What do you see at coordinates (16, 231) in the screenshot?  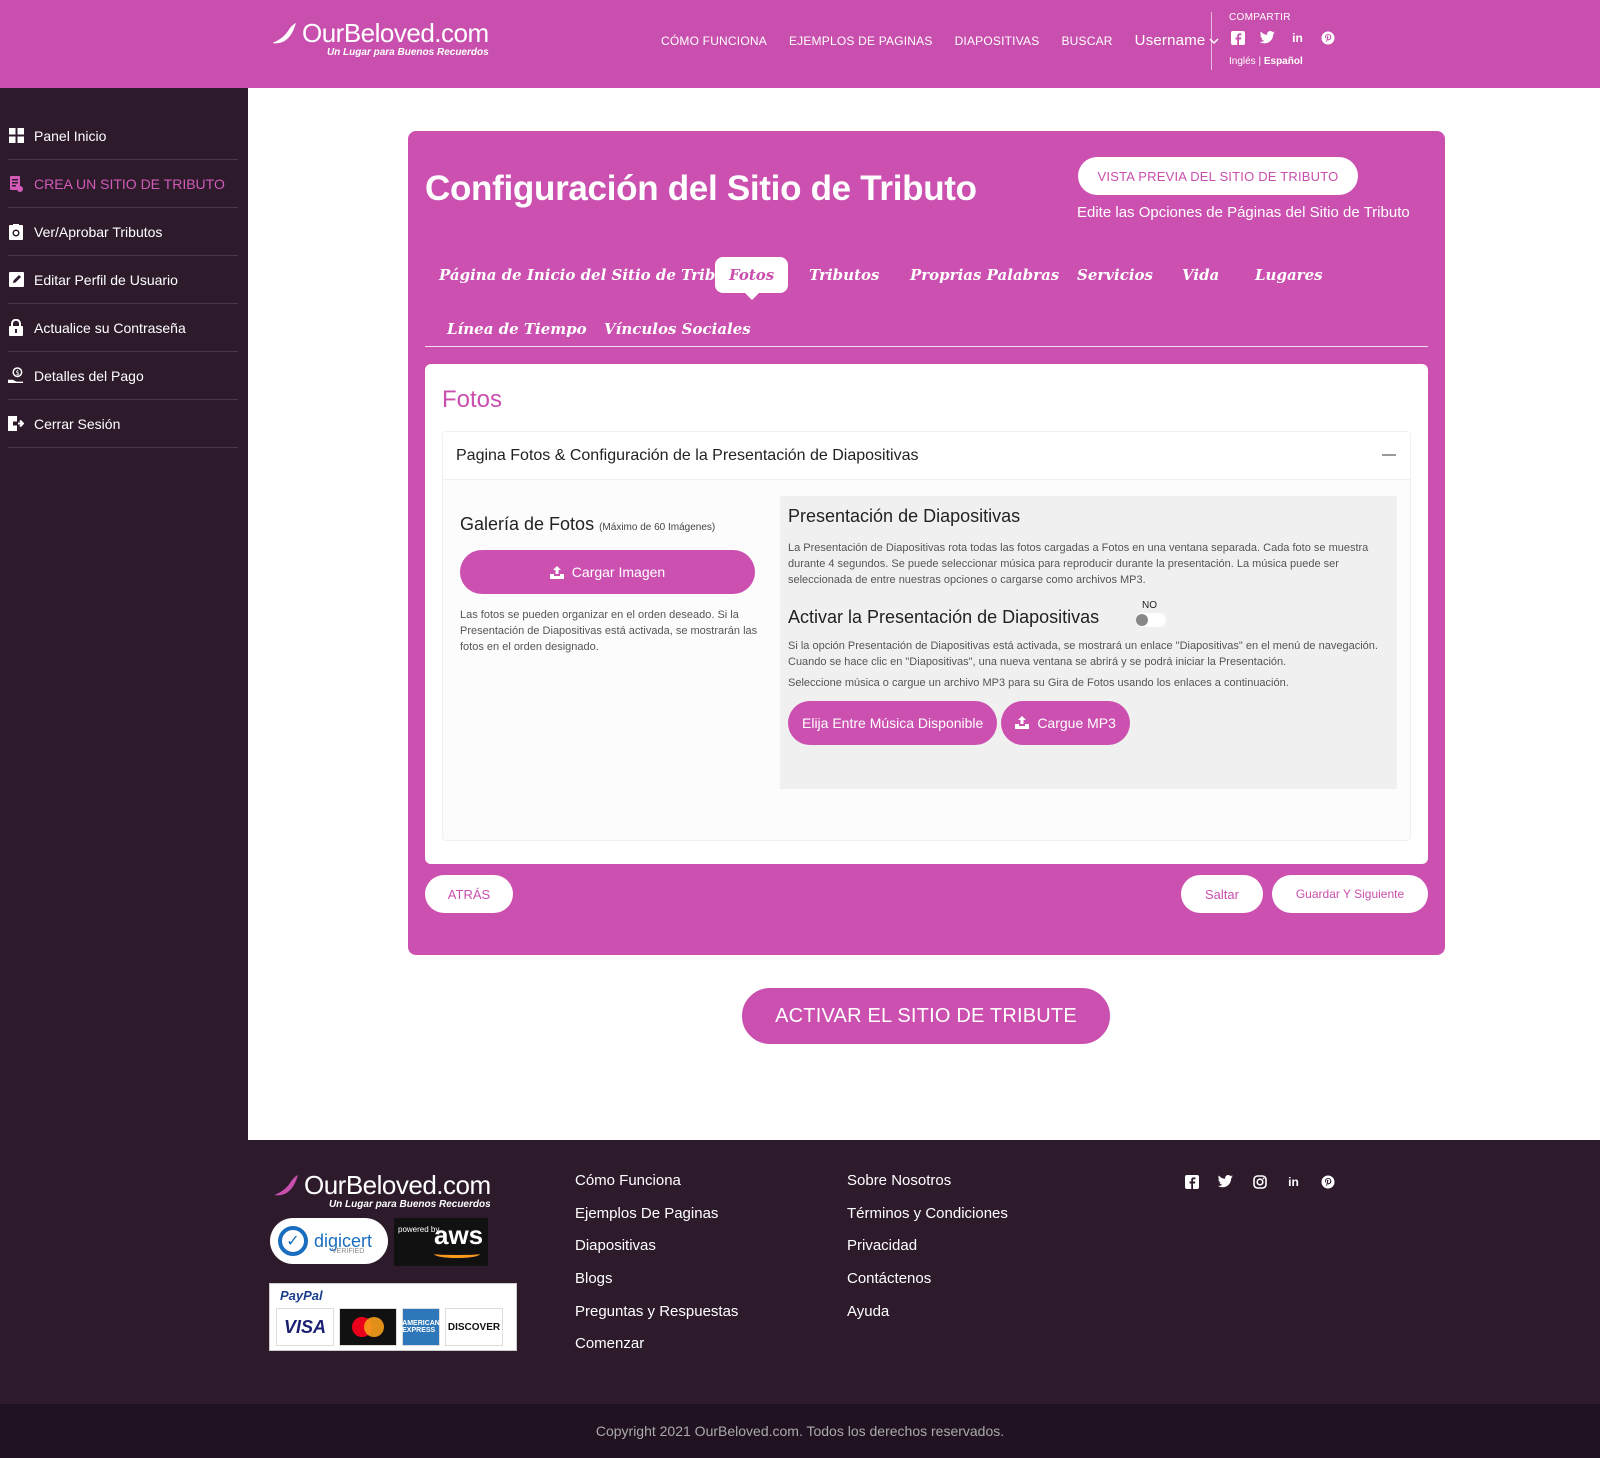 I see `approve-icon` at bounding box center [16, 231].